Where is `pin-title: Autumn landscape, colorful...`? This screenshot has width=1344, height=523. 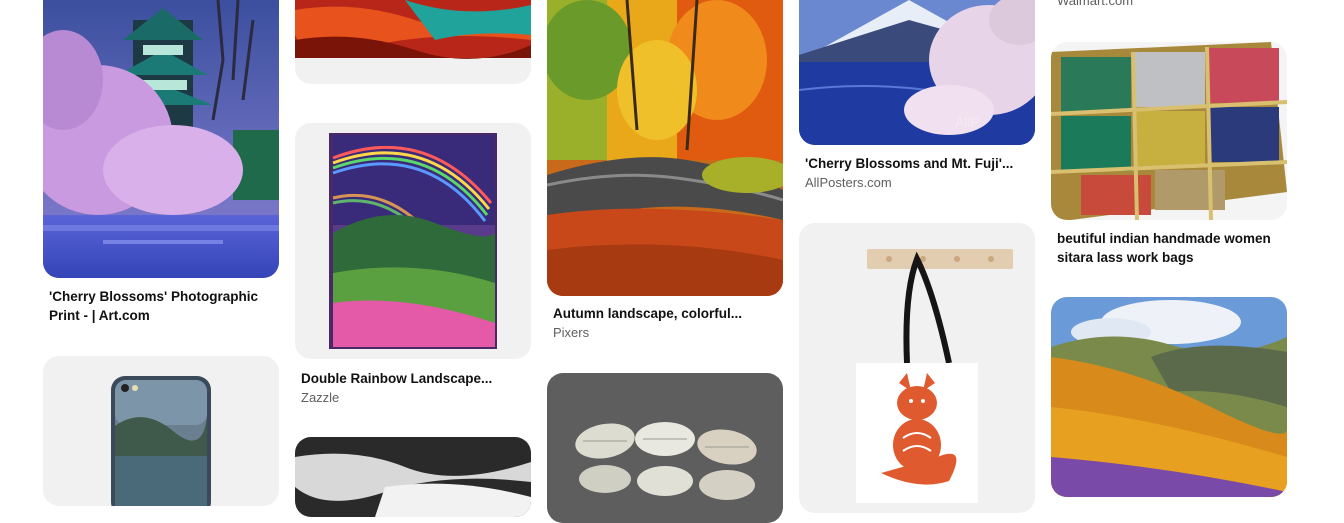 pin-title: Autumn landscape, colorful... is located at coordinates (666, 313).